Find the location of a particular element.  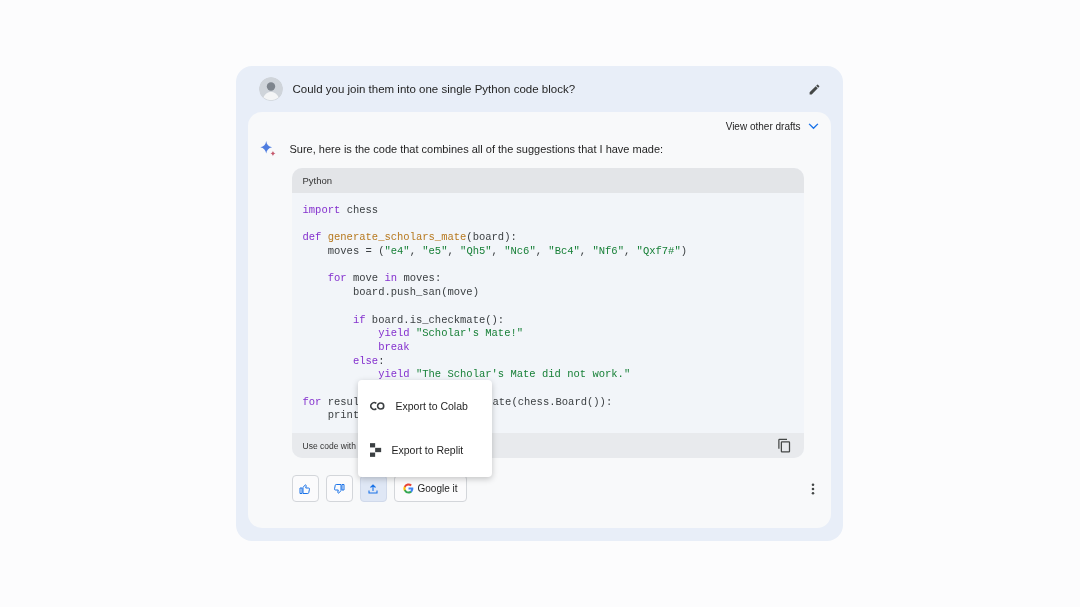

code-text: : is located at coordinates (381, 360).